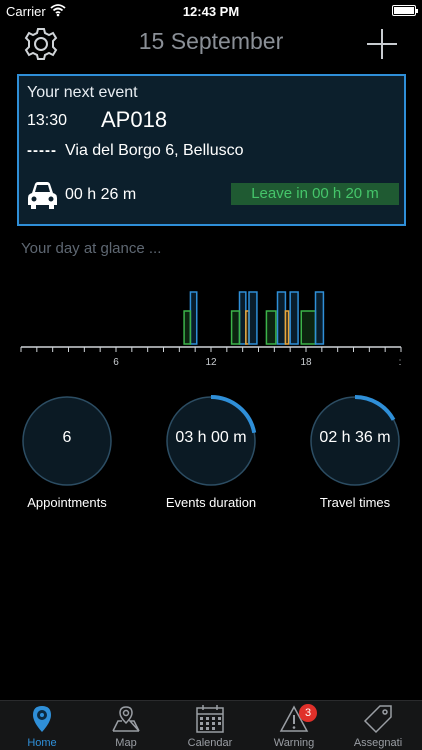  What do you see at coordinates (47, 120) in the screenshot?
I see `event-time: 13:30` at bounding box center [47, 120].